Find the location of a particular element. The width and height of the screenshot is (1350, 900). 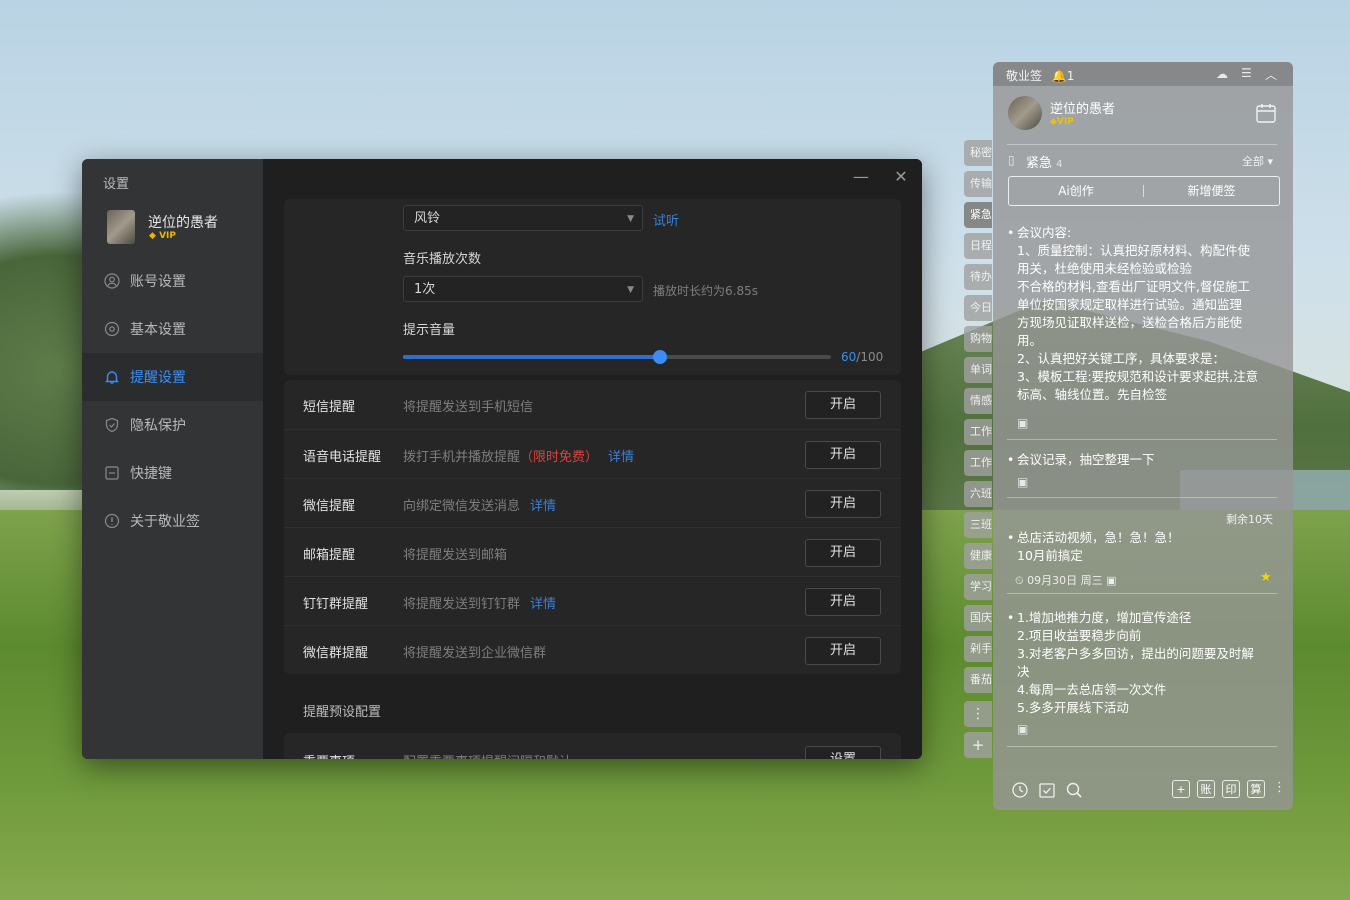

ai-create-button: Ai创作 is located at coordinates (1076, 191).